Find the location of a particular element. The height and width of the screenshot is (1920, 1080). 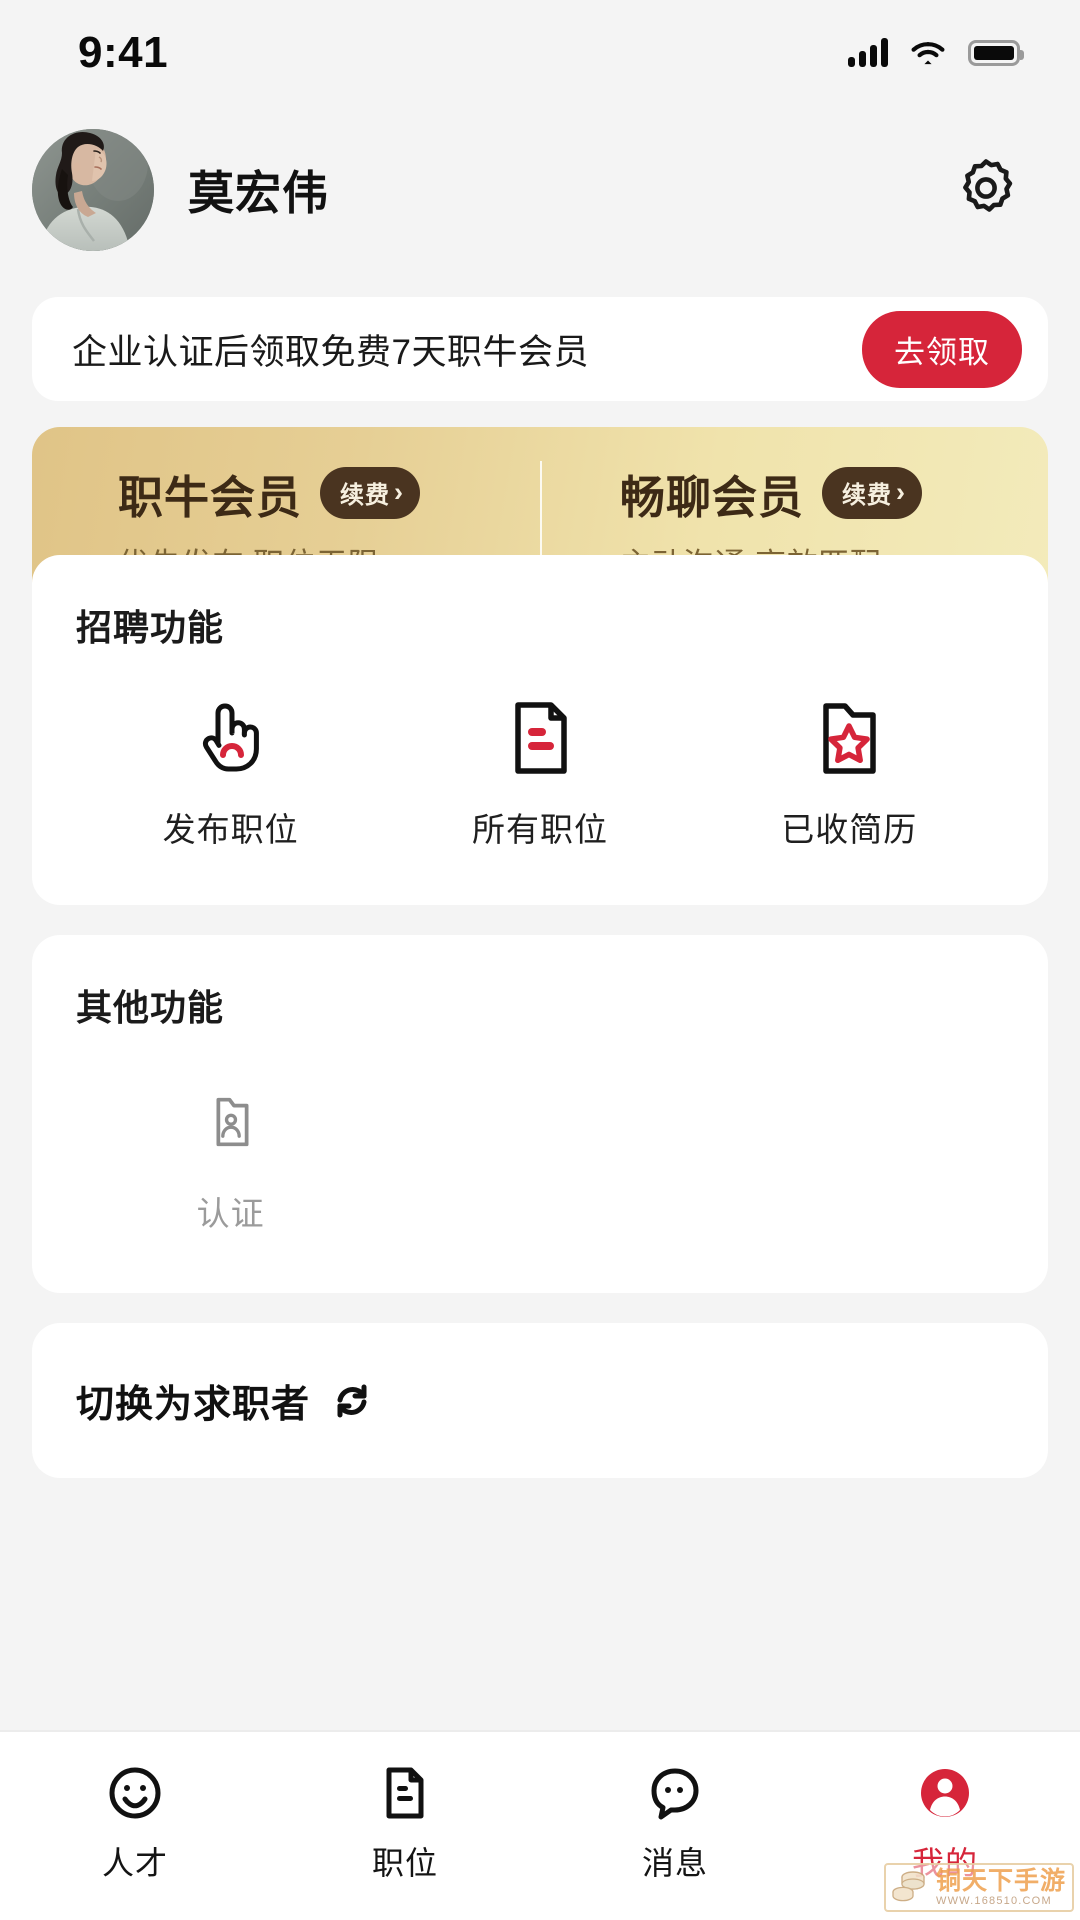

watermark-brand: 铜天下手游 is located at coordinates (1000, 1880).